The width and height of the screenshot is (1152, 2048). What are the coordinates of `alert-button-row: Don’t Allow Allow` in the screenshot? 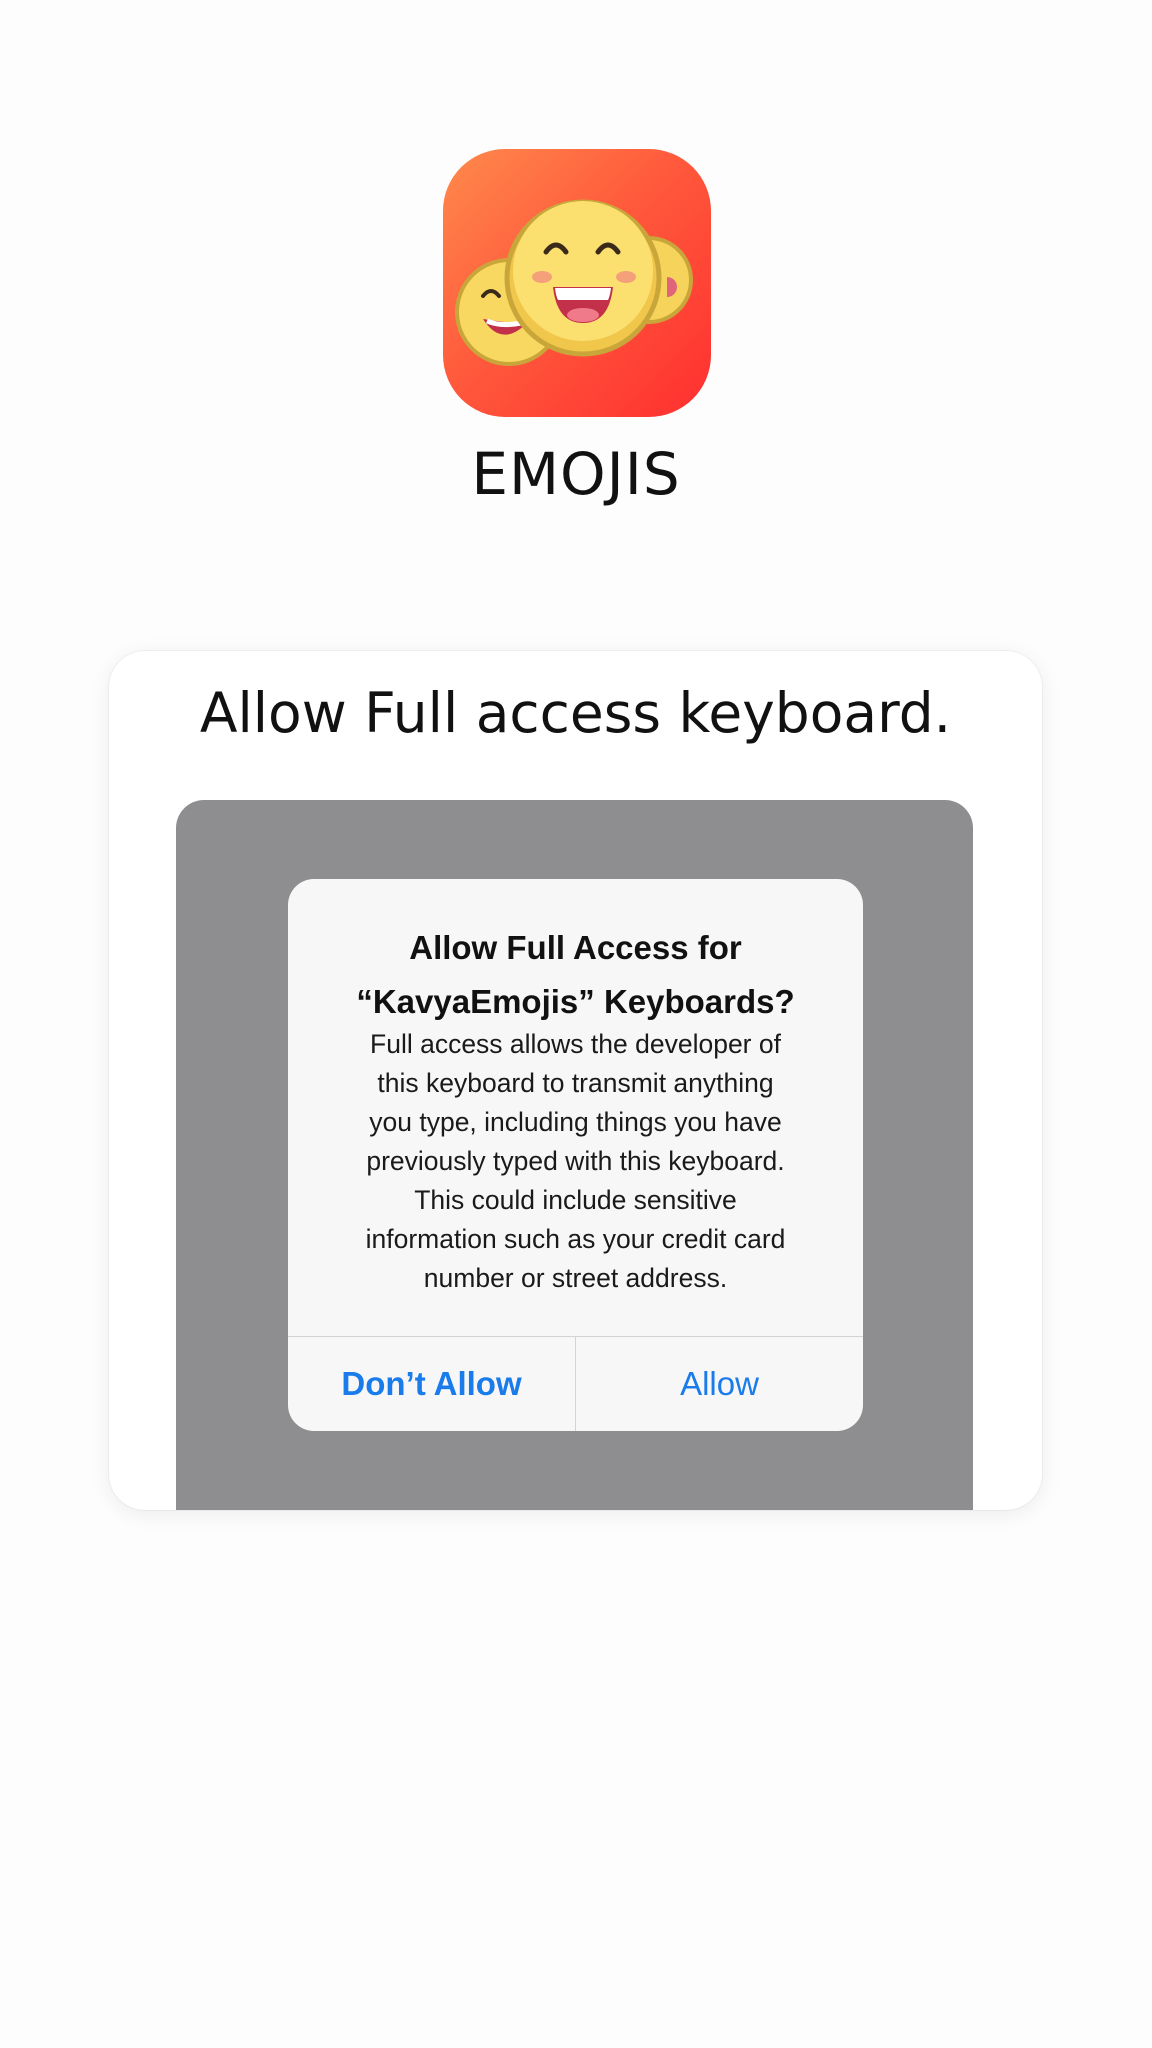 It's located at (575, 1383).